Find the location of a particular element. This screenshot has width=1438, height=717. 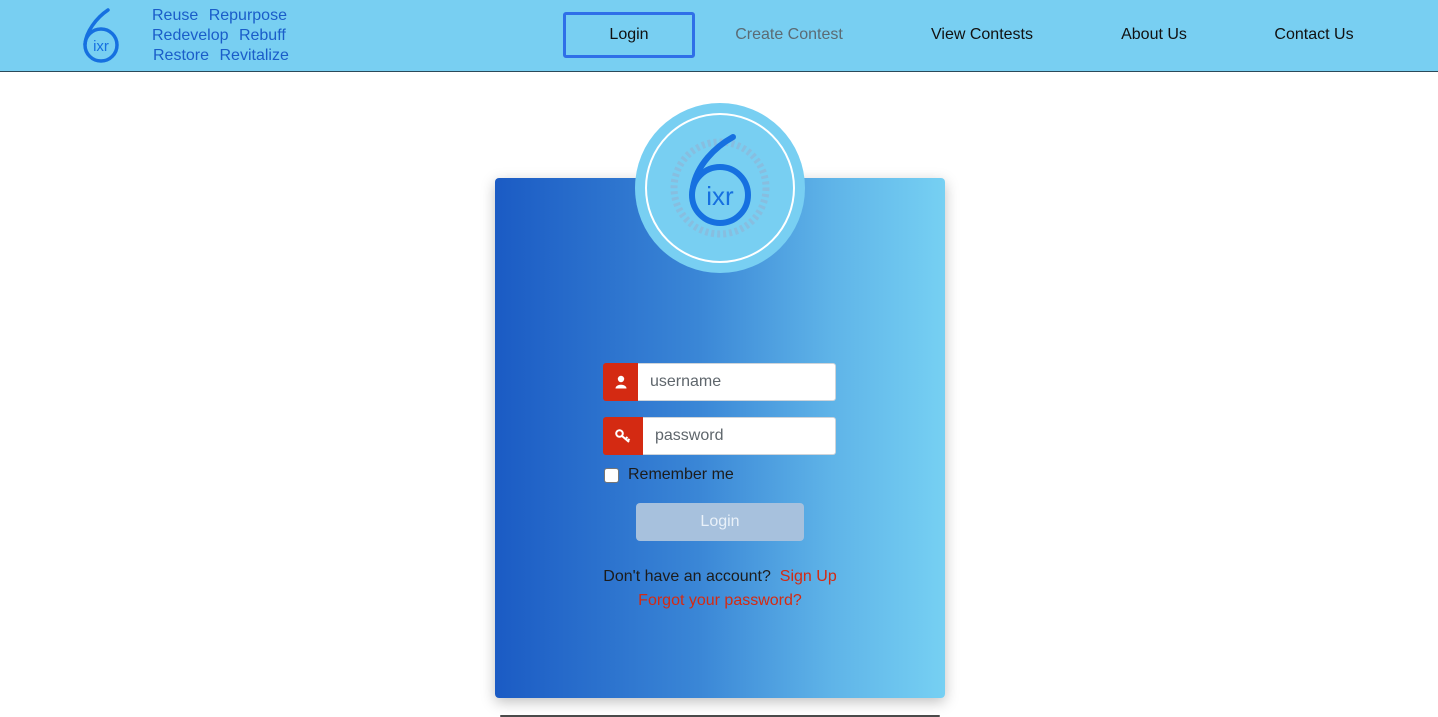

nav-about-us: About Us is located at coordinates (1154, 35).